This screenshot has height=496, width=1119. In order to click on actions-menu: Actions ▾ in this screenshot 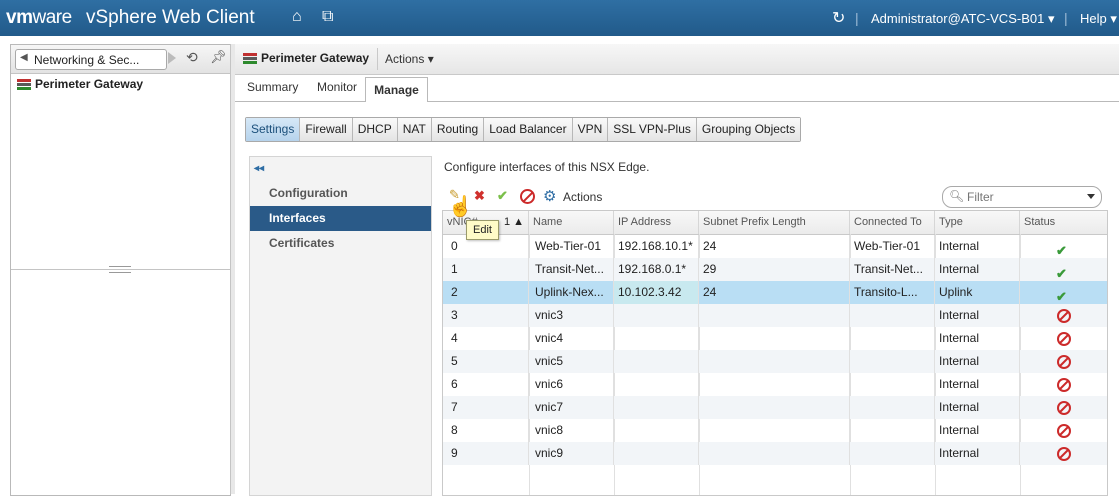, I will do `click(409, 59)`.